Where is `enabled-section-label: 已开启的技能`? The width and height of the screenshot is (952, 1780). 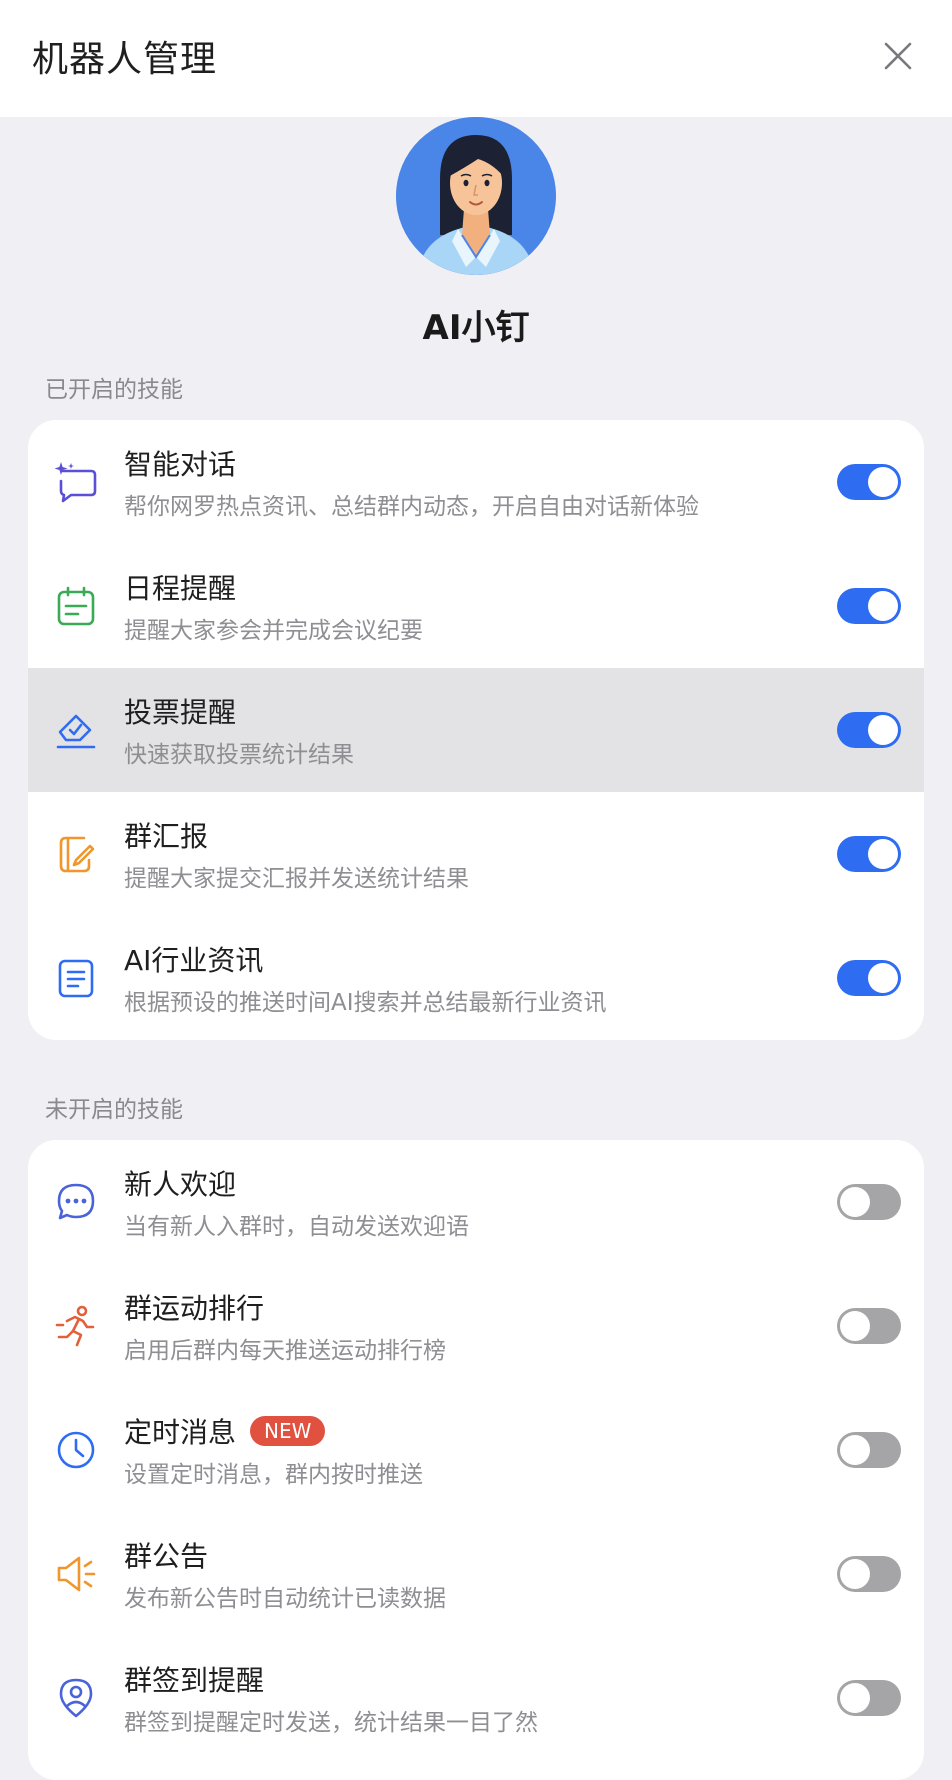
enabled-section-label: 已开启的技能 is located at coordinates (114, 390).